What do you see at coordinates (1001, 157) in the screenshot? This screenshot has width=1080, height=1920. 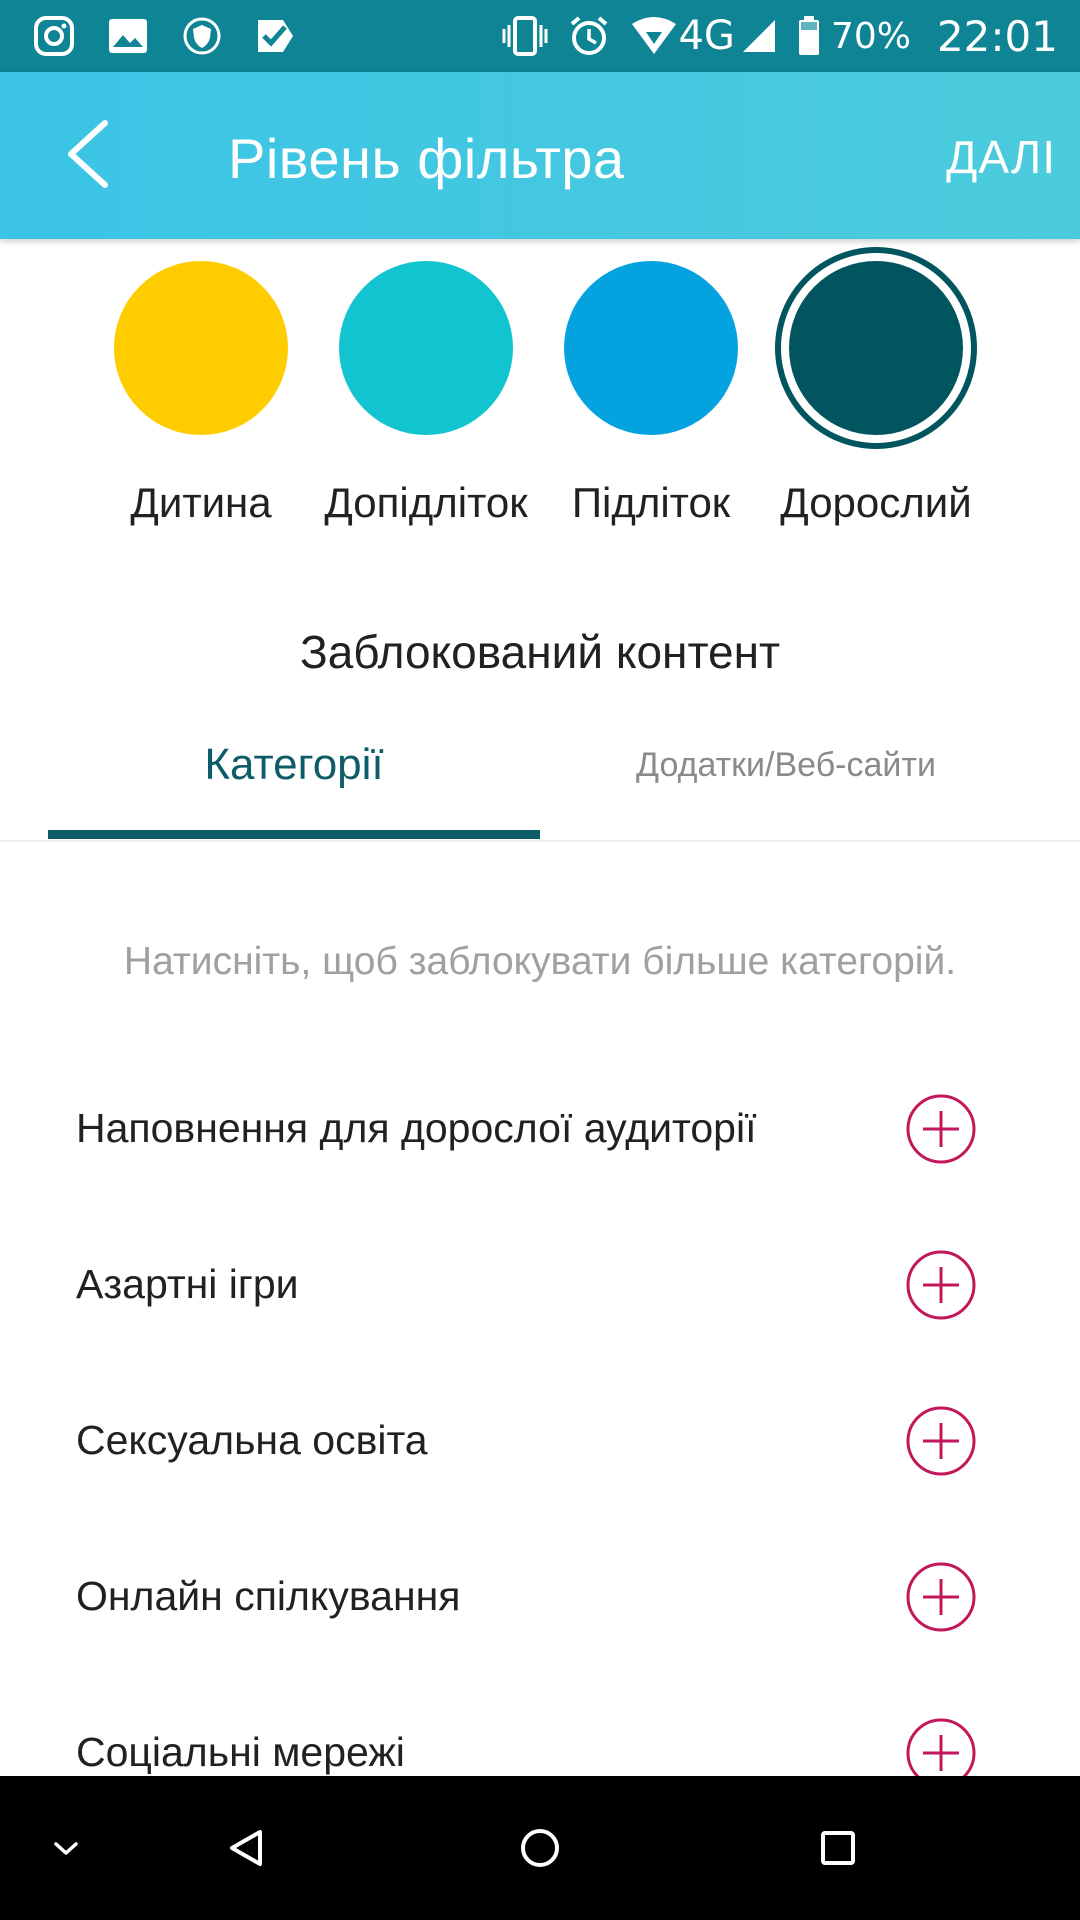 I see `next-button: ДАЛІ` at bounding box center [1001, 157].